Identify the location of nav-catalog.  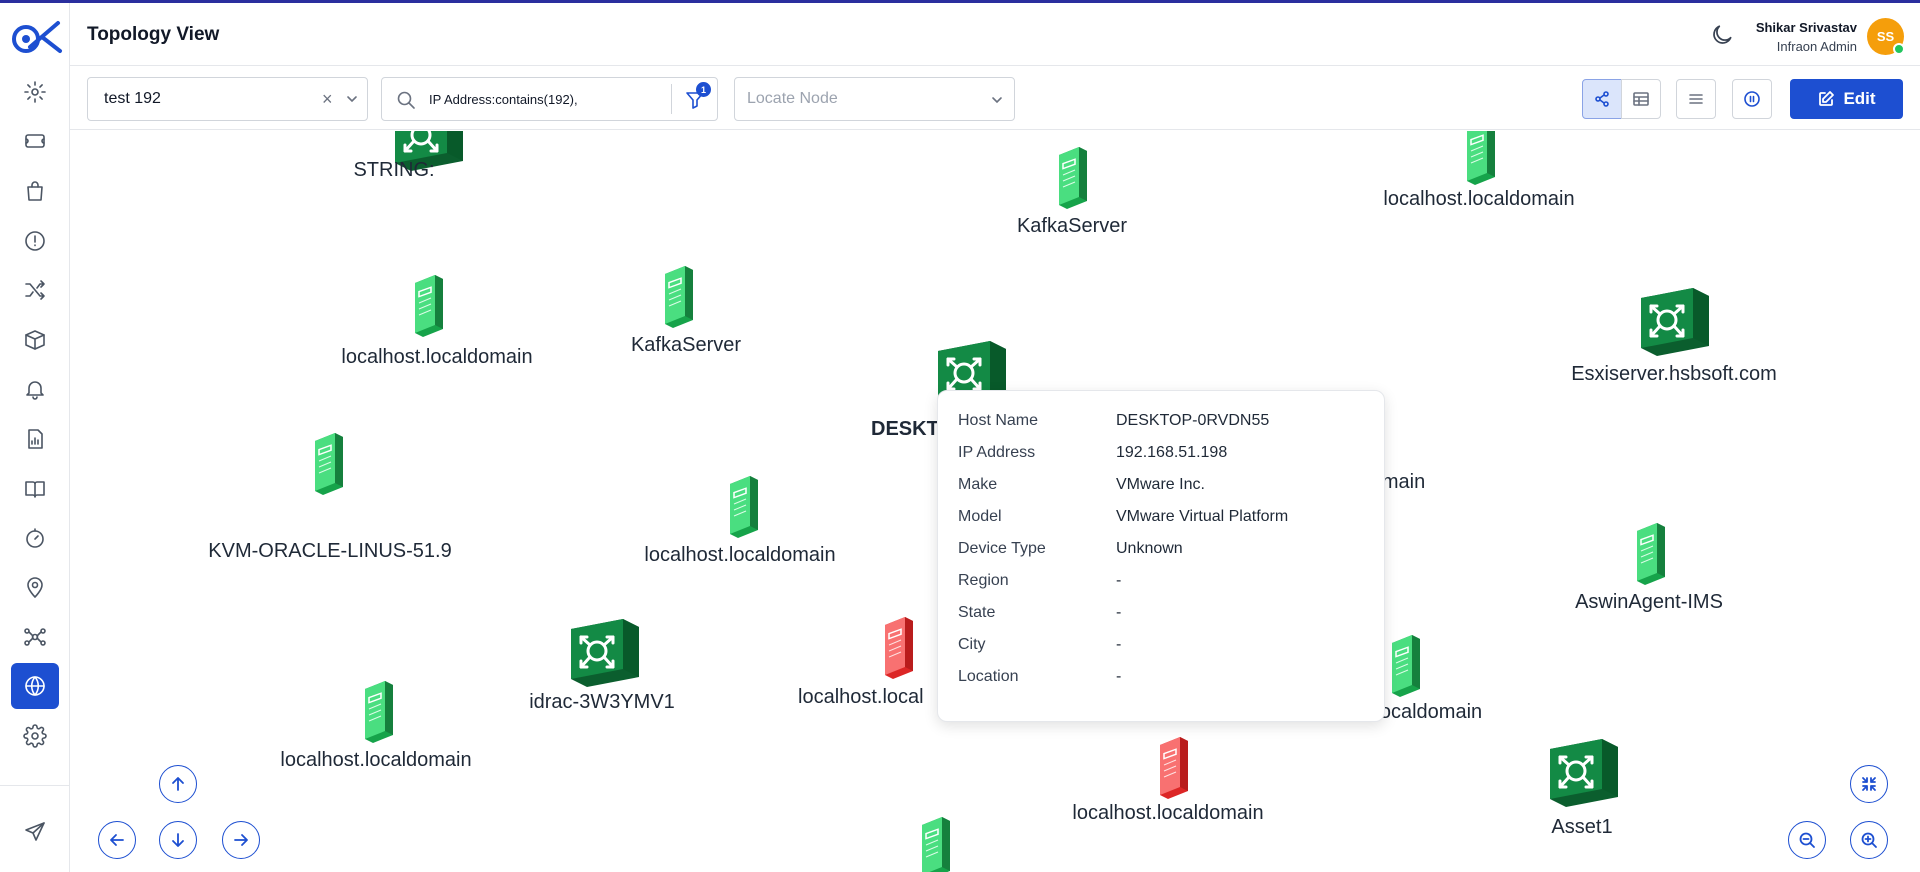
(35, 191).